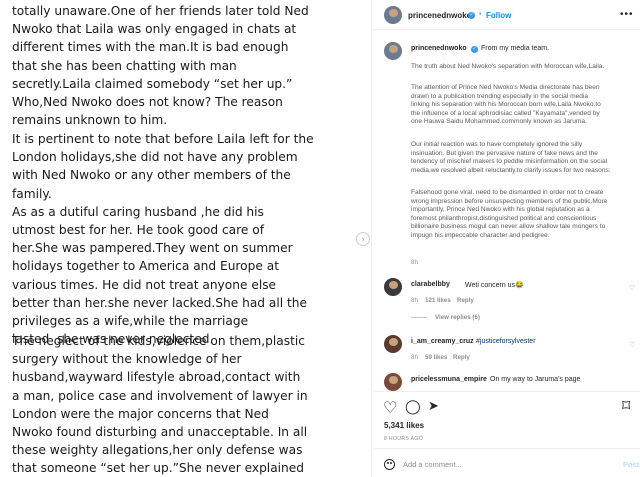 Image resolution: width=640 pixels, height=477 pixels. I want to click on caption-intro: From my media team., so click(515, 48).